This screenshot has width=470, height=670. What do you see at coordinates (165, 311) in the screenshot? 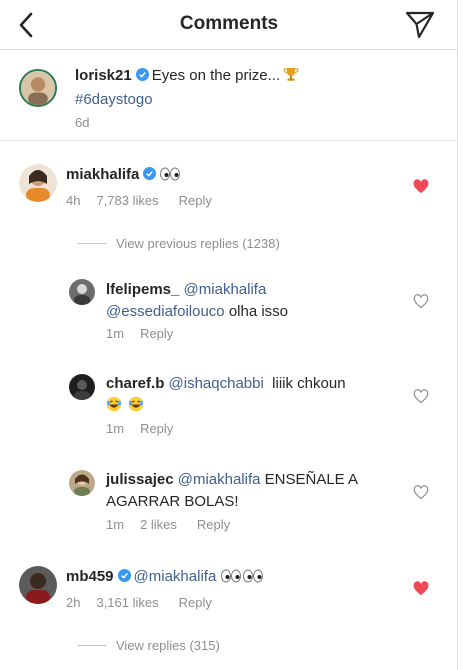
I see `mention-link: @essediafoilouco` at bounding box center [165, 311].